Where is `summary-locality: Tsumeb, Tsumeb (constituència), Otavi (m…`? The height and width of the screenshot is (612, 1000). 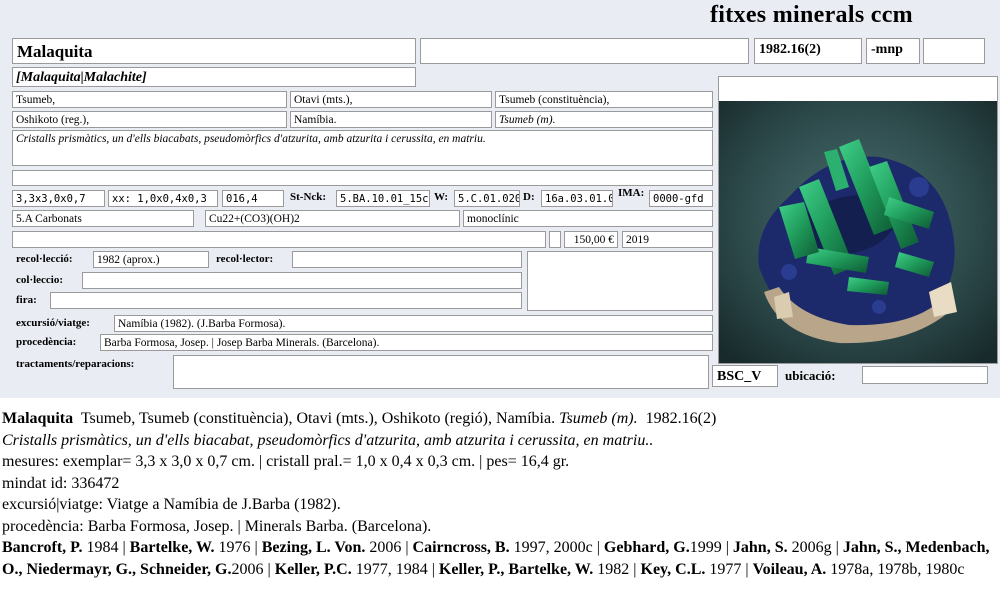 summary-locality: Tsumeb, Tsumeb (constituència), Otavi (m… is located at coordinates (318, 418).